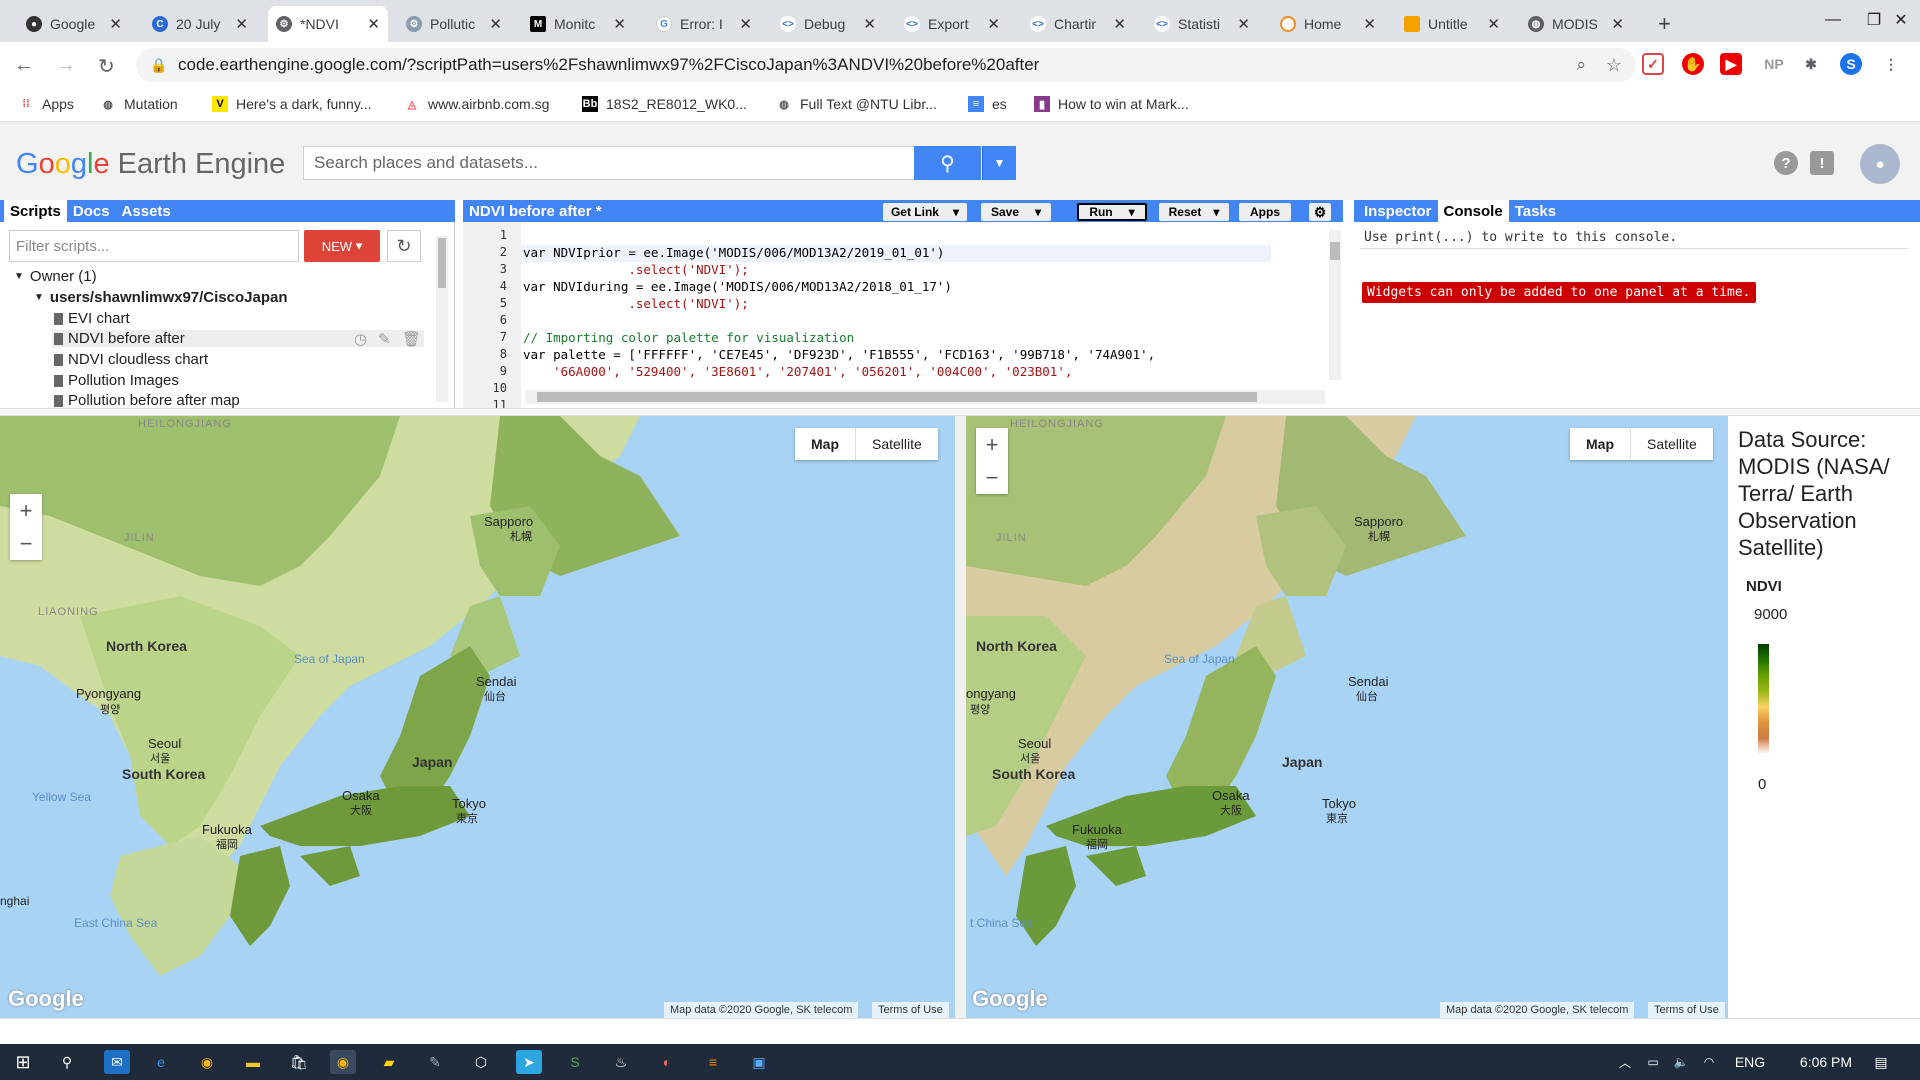 This screenshot has height=1080, width=1920. What do you see at coordinates (1112, 212) in the screenshot?
I see `run-button: Run ▾` at bounding box center [1112, 212].